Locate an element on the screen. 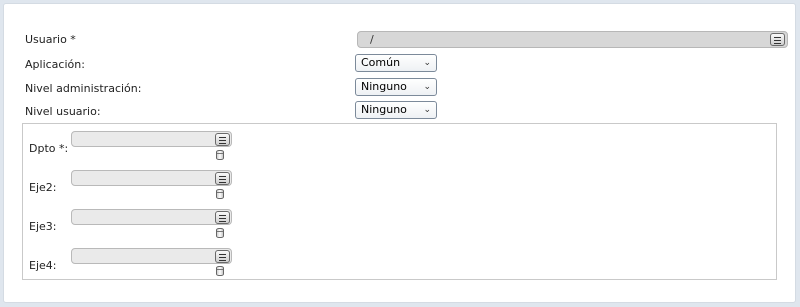 The image size is (800, 307). nivel-usuario-label: Nivel usuario: is located at coordinates (63, 111).